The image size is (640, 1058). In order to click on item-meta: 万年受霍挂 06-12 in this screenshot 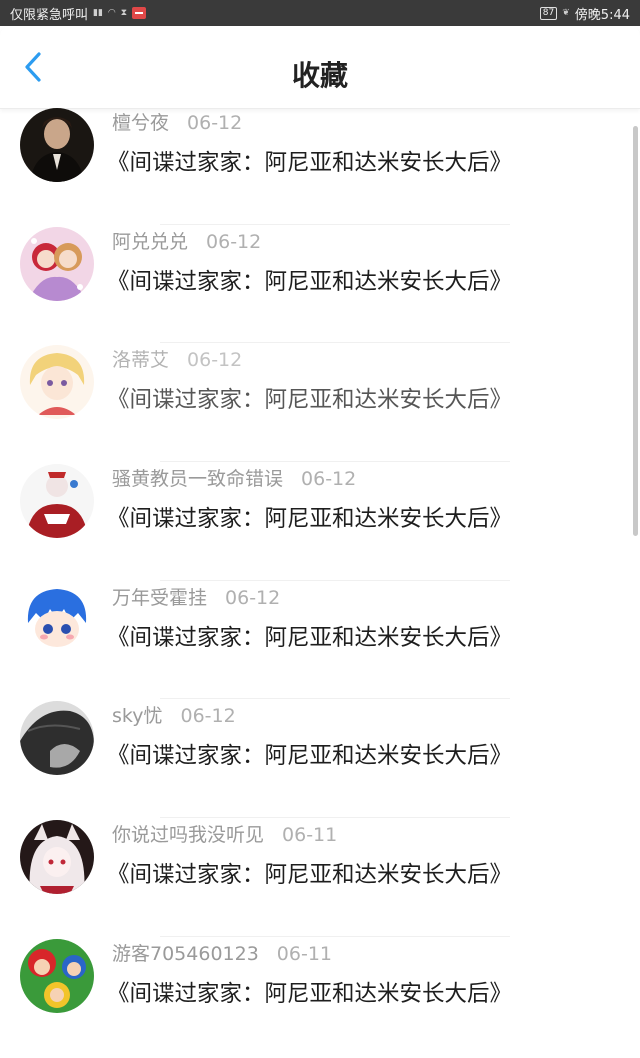, I will do `click(196, 596)`.